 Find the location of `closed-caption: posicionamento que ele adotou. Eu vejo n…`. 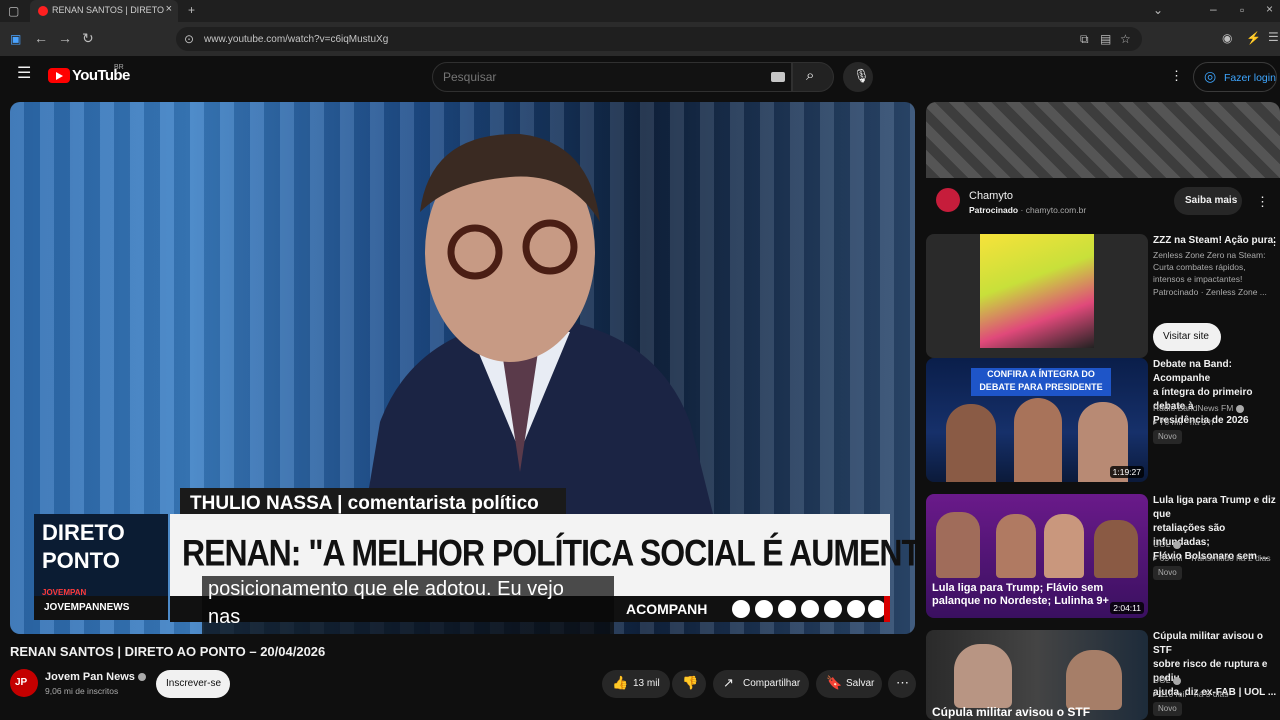

closed-caption: posicionamento que ele adotou. Eu vejo n… is located at coordinates (408, 605).